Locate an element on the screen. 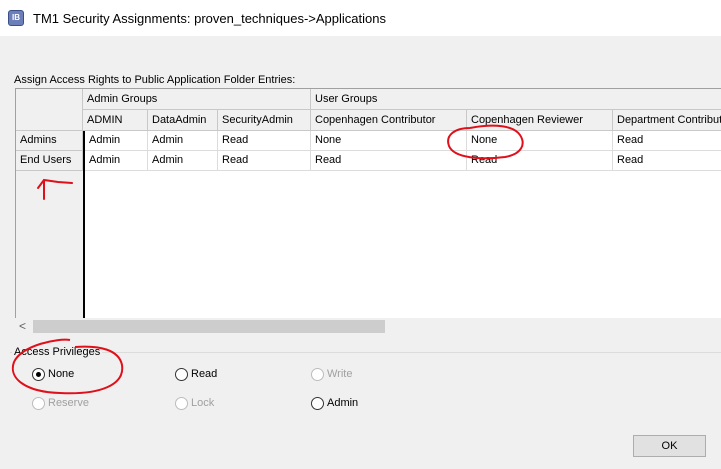 The image size is (721, 469). radio-reserve: Reserve is located at coordinates (60, 404).